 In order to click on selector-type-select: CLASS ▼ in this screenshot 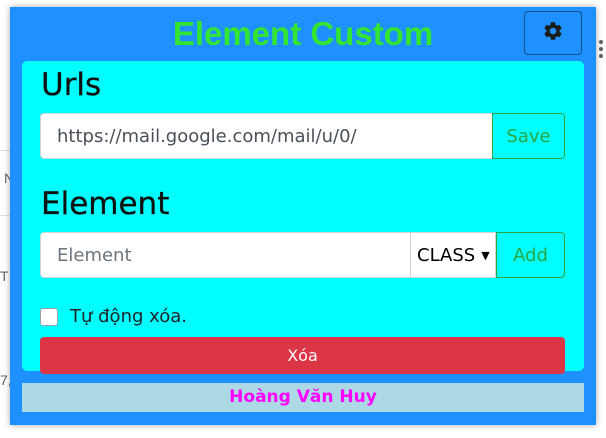, I will do `click(453, 255)`.